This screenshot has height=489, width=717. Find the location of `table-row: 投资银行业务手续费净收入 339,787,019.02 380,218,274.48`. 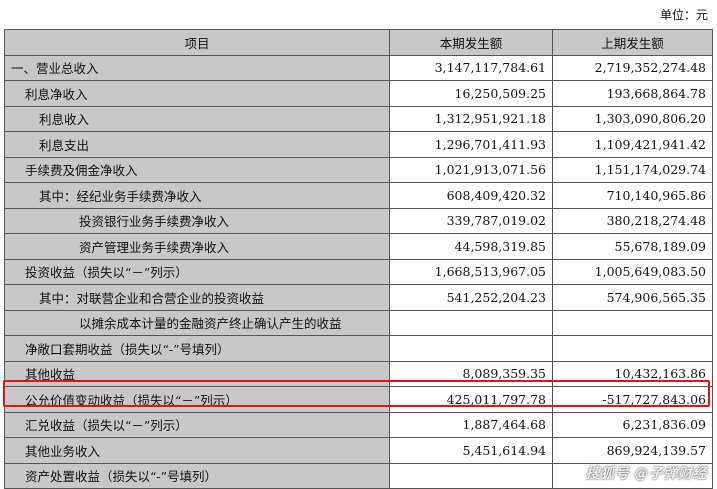

table-row: 投资银行业务手续费净收入 339,787,019.02 380,218,274.48 is located at coordinates (358, 220).